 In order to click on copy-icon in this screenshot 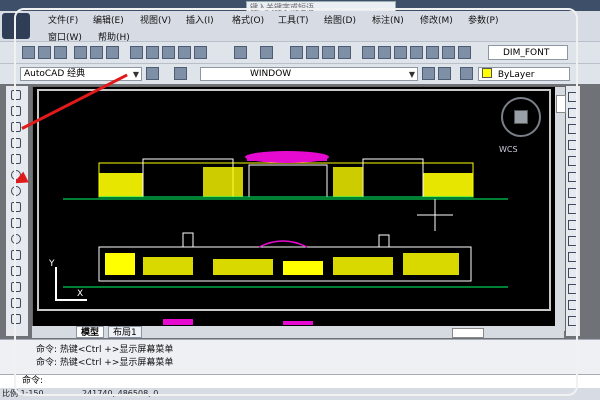, I will do `click(152, 52)`.